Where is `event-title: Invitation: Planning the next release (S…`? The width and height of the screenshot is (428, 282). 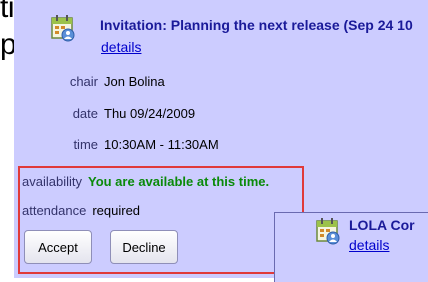
event-title: Invitation: Planning the next release (S… is located at coordinates (256, 25).